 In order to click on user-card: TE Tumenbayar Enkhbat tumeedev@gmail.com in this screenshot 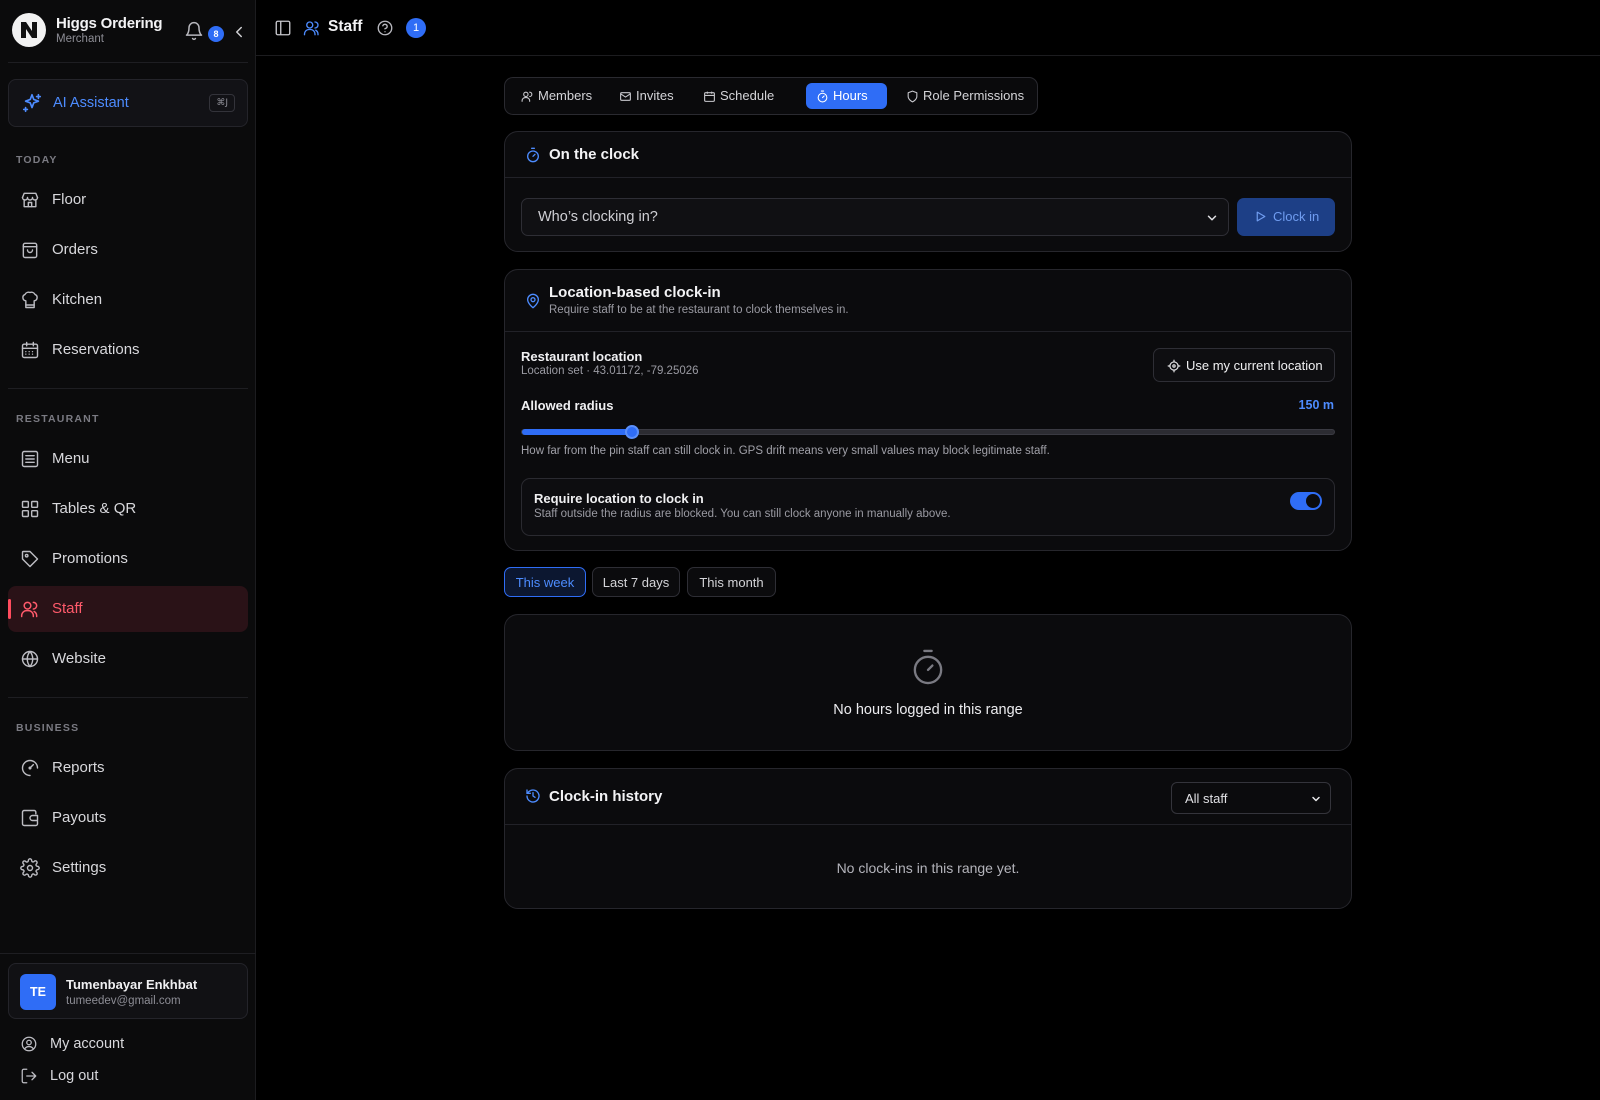, I will do `click(128, 991)`.